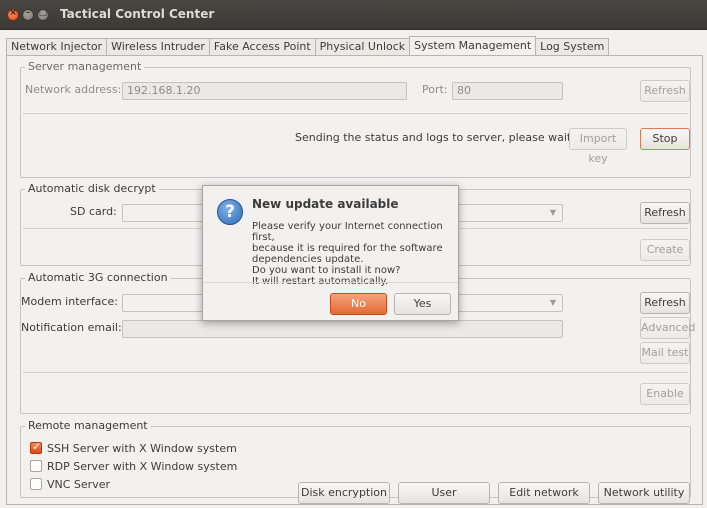  I want to click on maximize-icon: □, so click(43, 13).